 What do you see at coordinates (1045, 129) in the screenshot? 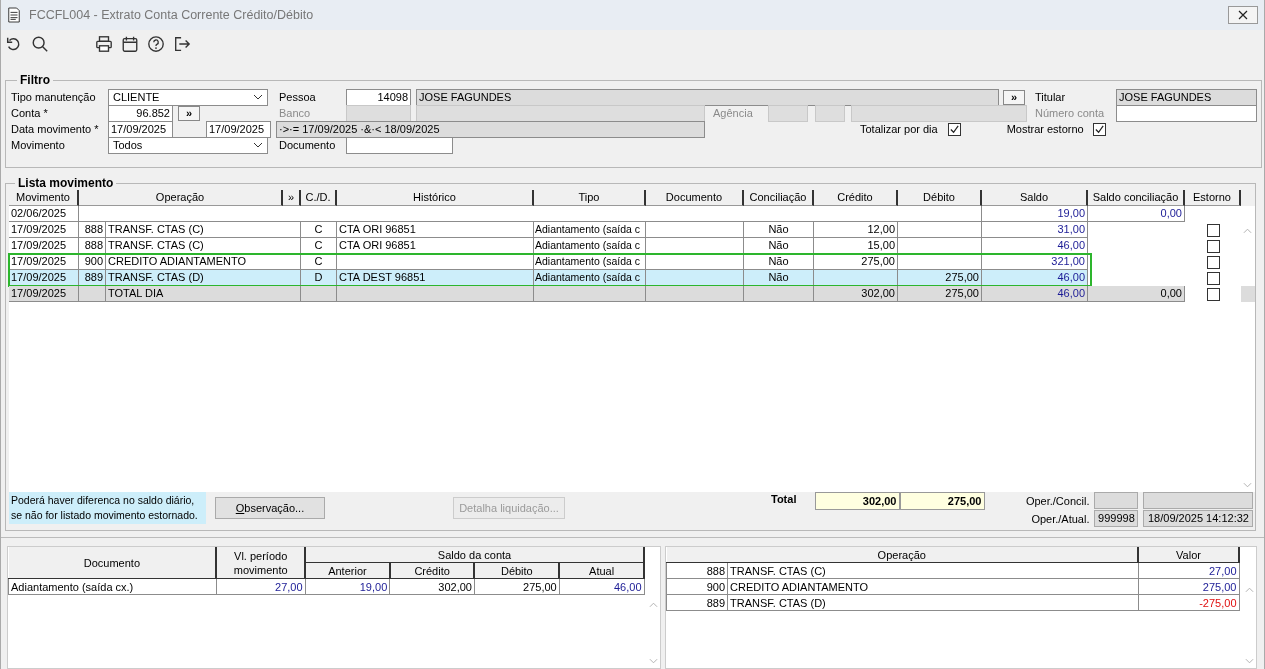
I see `checkbox-label: Mostrar estorno` at bounding box center [1045, 129].